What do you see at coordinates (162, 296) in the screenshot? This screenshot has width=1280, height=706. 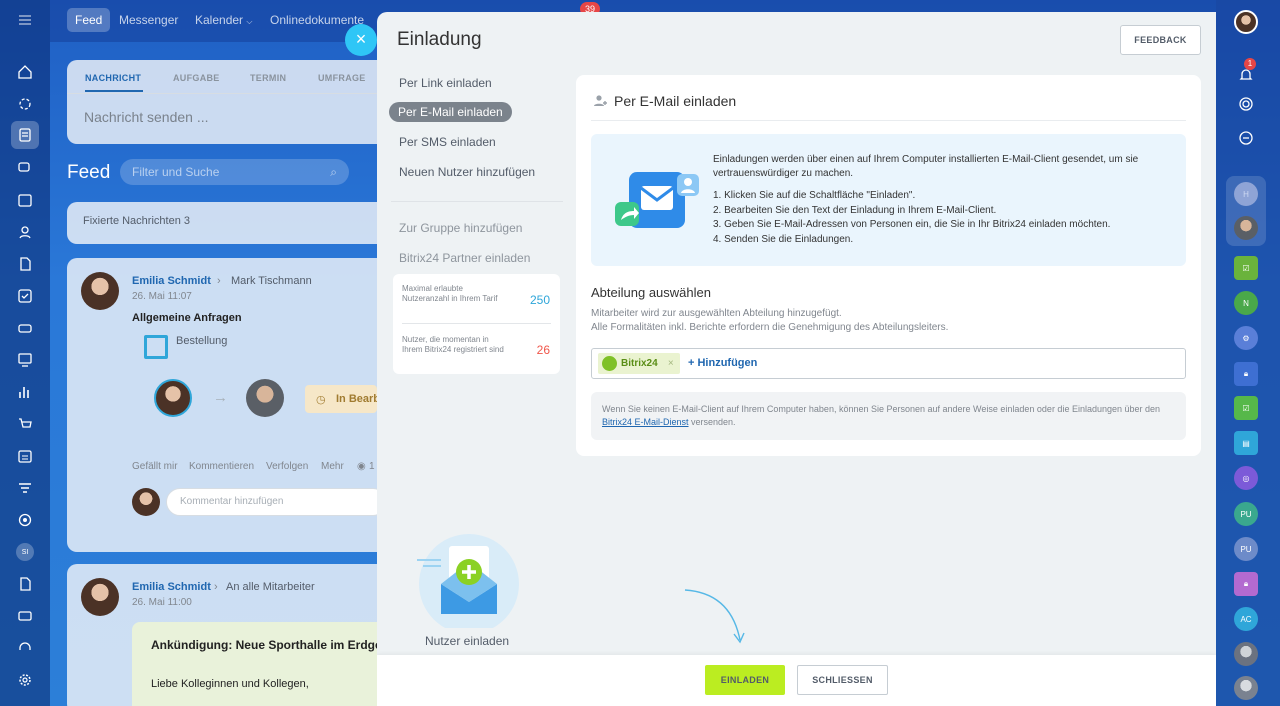 I see `post-date: 26. Mai 11:07` at bounding box center [162, 296].